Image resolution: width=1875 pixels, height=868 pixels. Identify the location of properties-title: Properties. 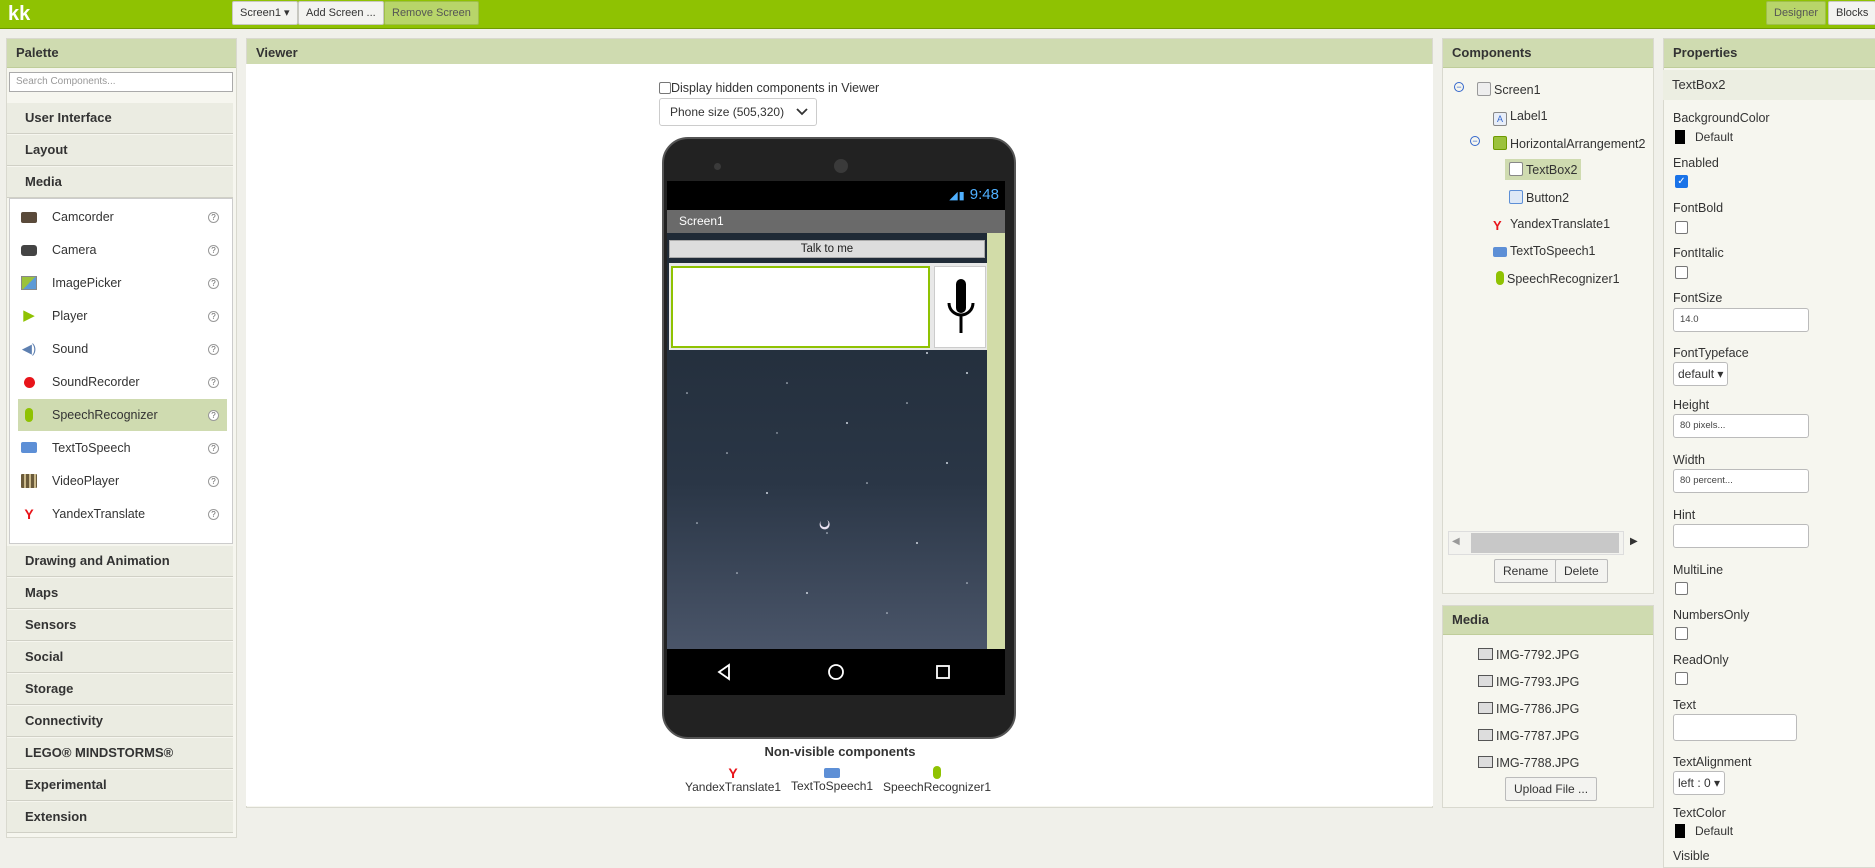
(1769, 53).